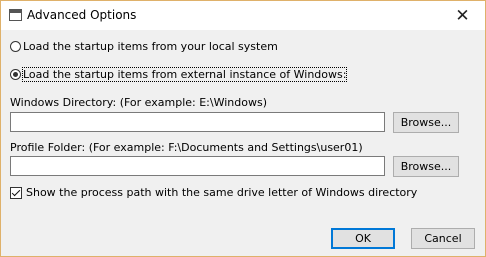  What do you see at coordinates (15, 15) in the screenshot?
I see `window-icon` at bounding box center [15, 15].